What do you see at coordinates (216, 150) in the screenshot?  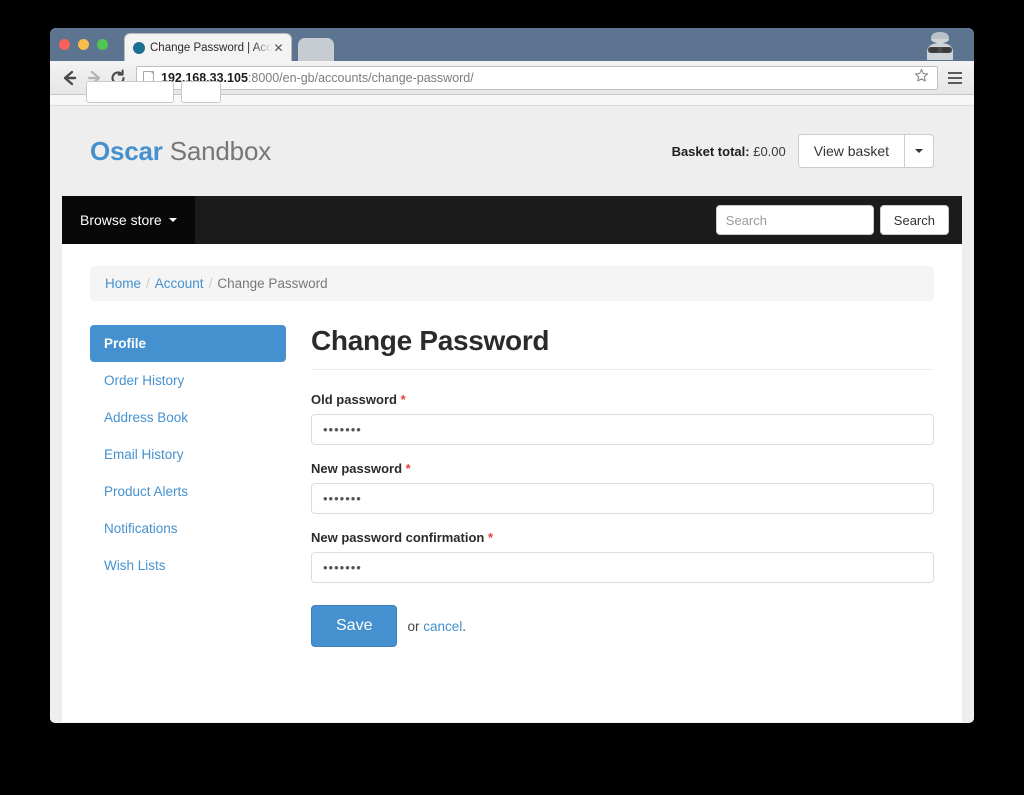 I see `site-logo-secondary: Sandbox` at bounding box center [216, 150].